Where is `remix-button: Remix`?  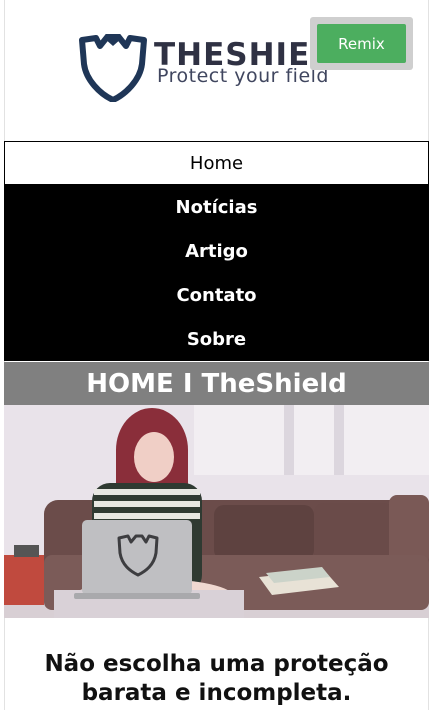 remix-button: Remix is located at coordinates (361, 43).